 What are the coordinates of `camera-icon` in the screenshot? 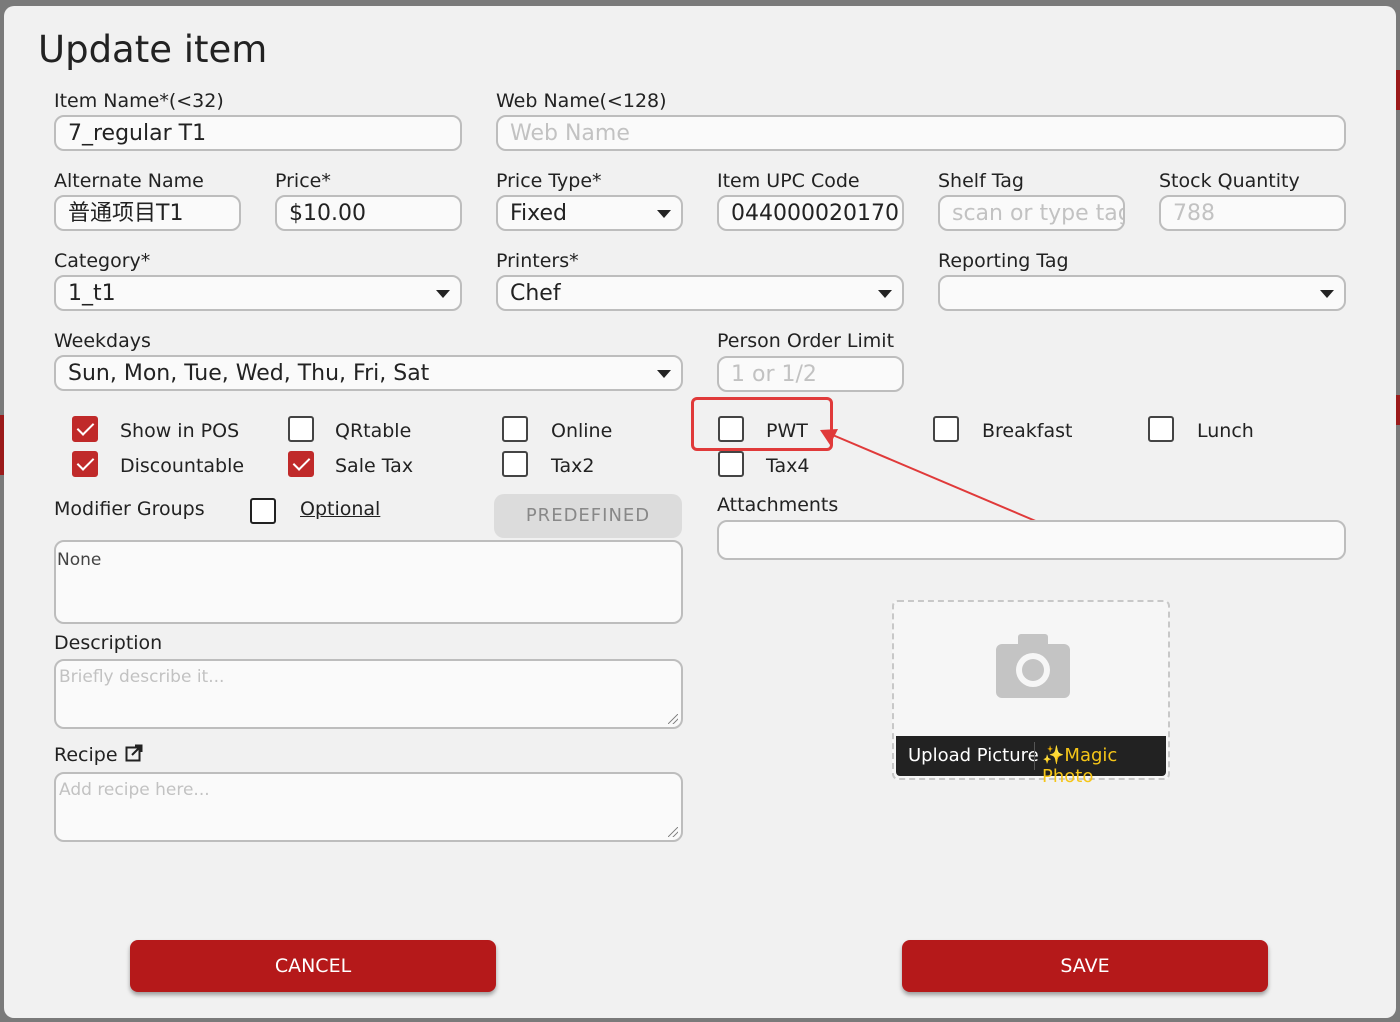 It's located at (1033, 666).